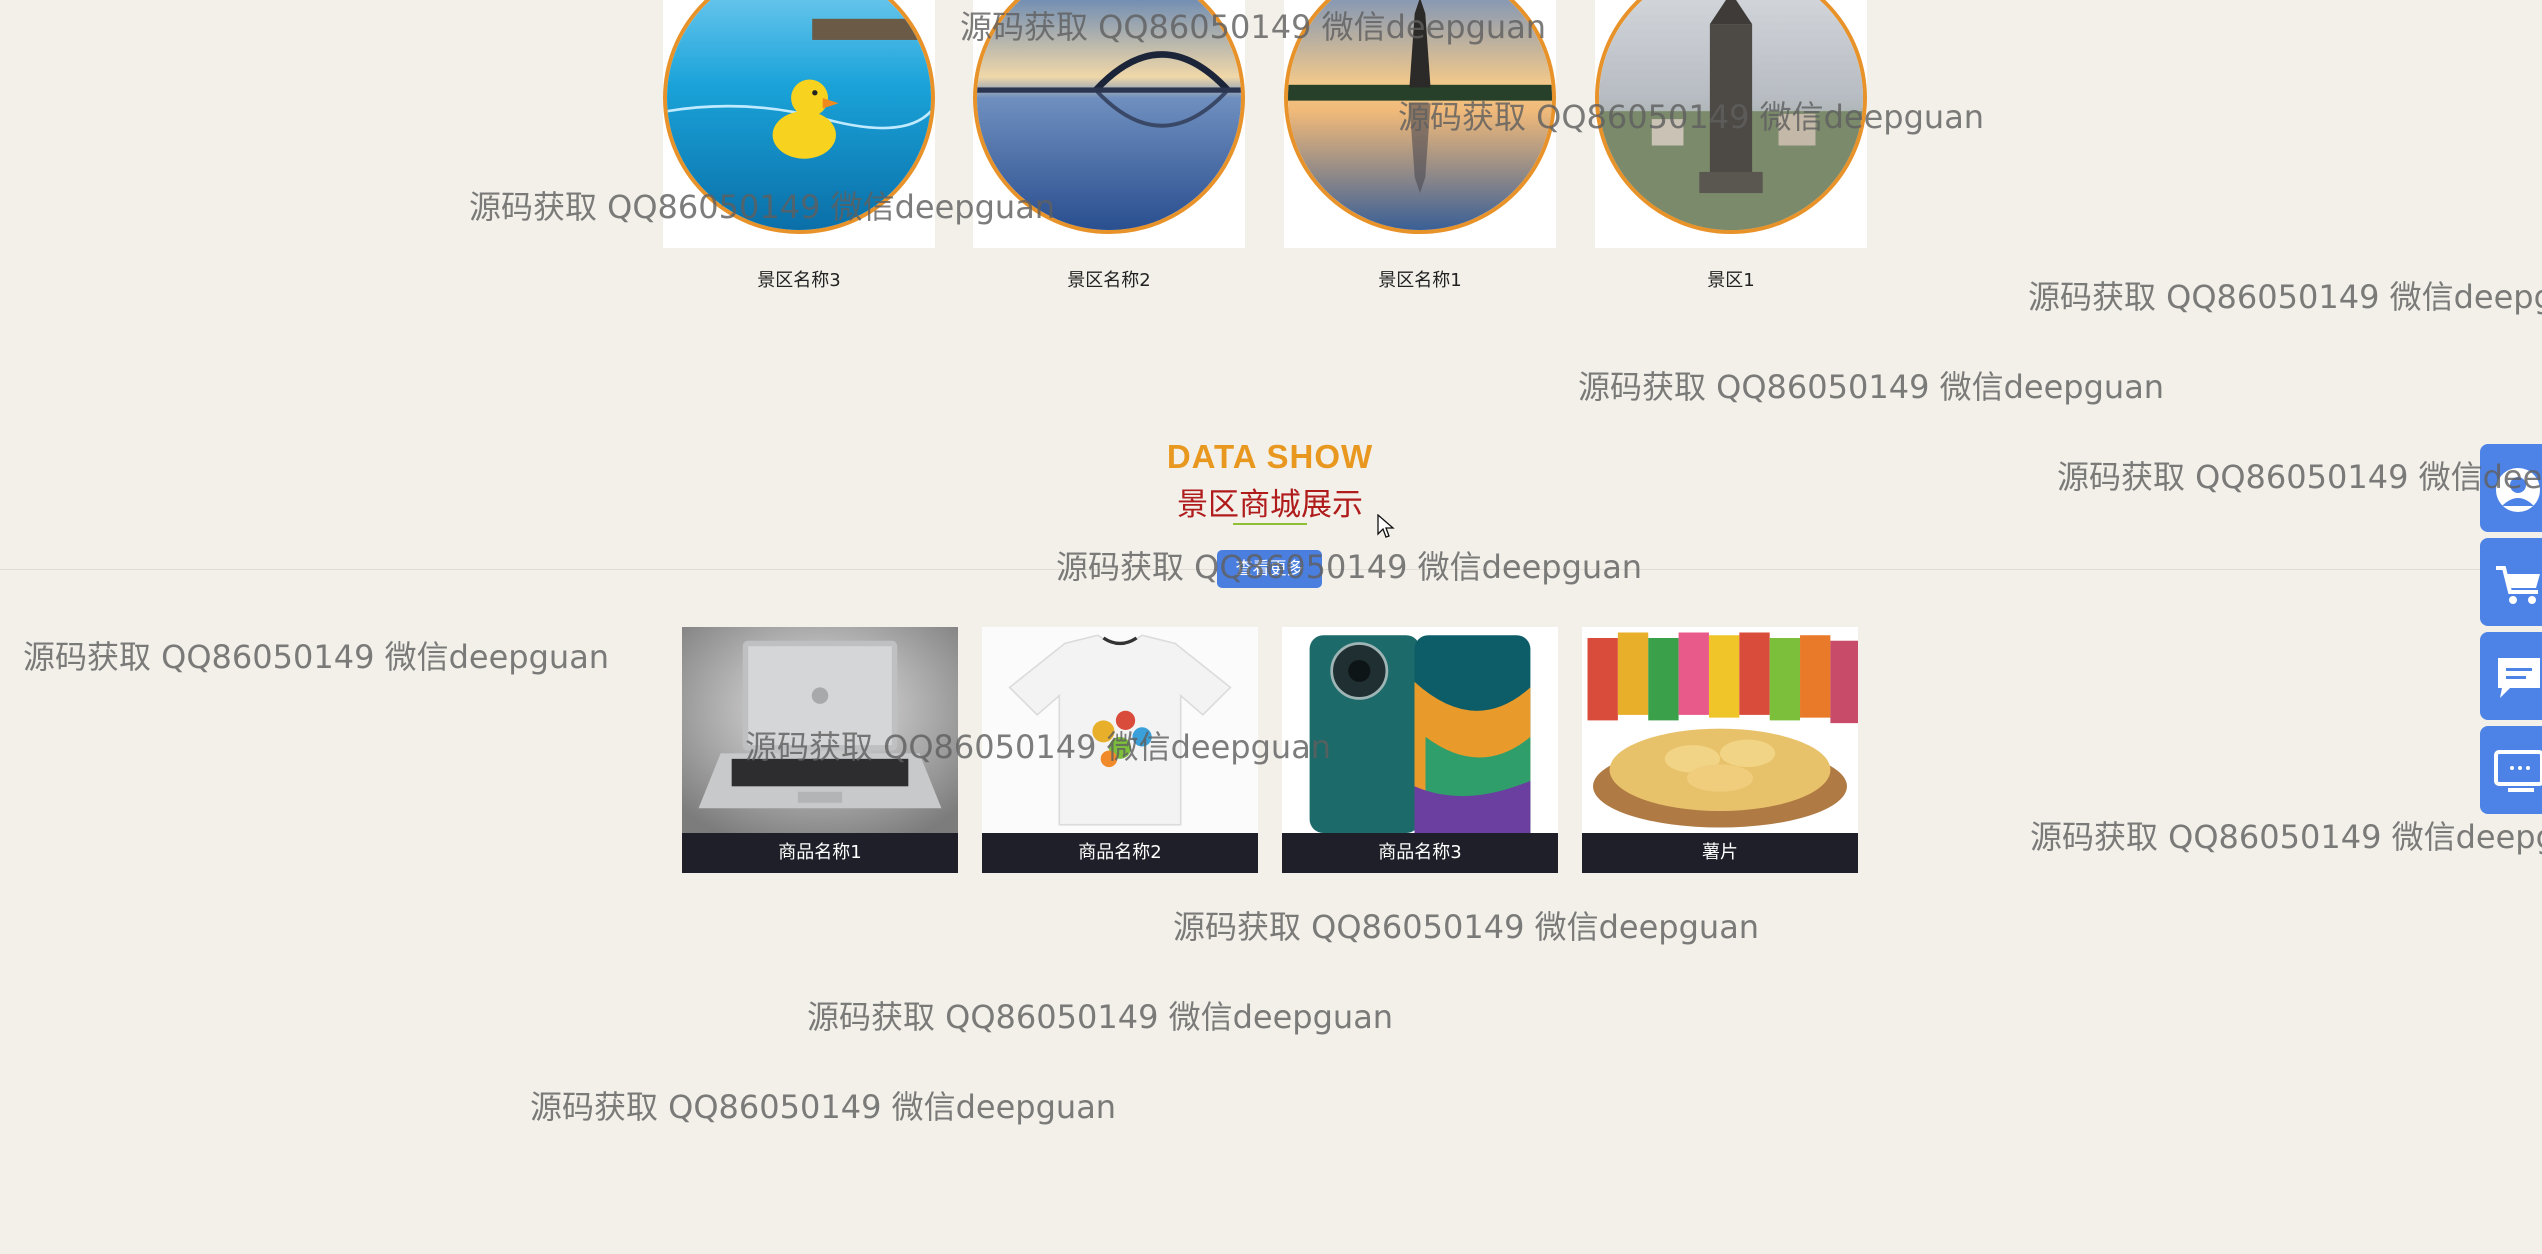 This screenshot has height=1254, width=2542. Describe the element at coordinates (2519, 678) in the screenshot. I see `message-icon` at that location.